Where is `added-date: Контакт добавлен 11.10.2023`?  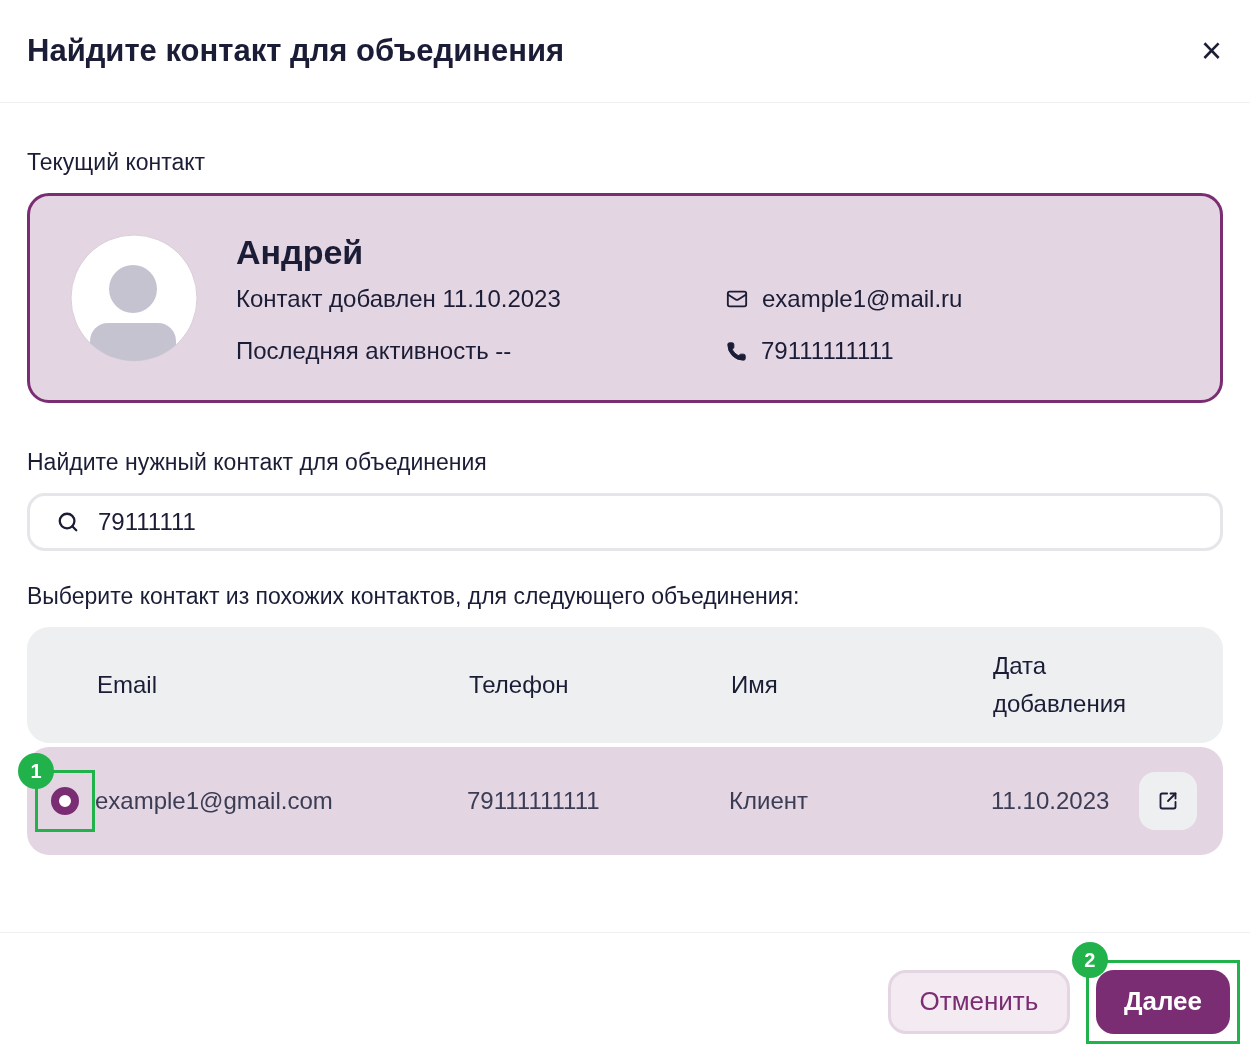 added-date: Контакт добавлен 11.10.2023 is located at coordinates (399, 299).